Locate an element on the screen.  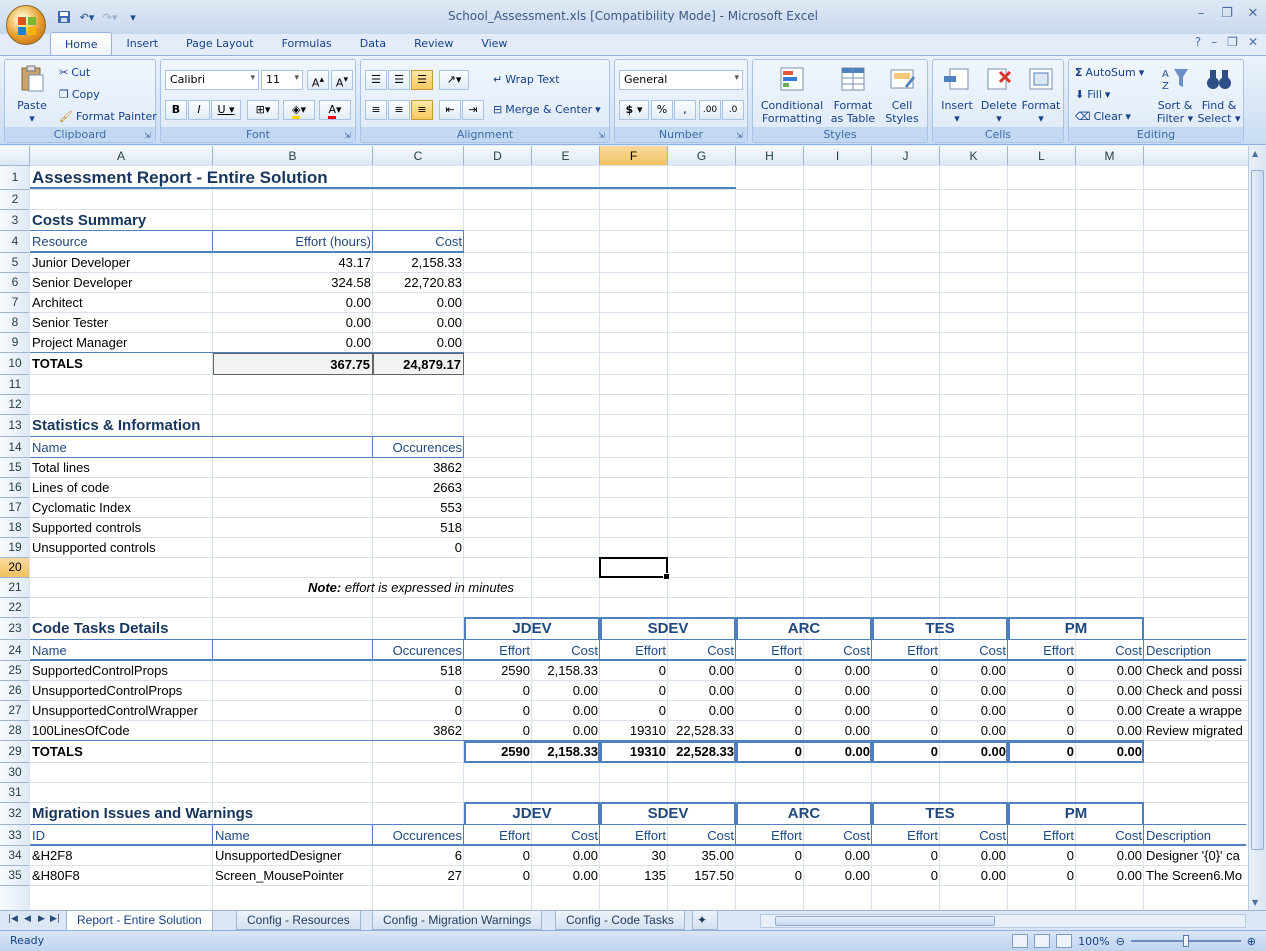
align-right-button: ≡ is located at coordinates (422, 110).